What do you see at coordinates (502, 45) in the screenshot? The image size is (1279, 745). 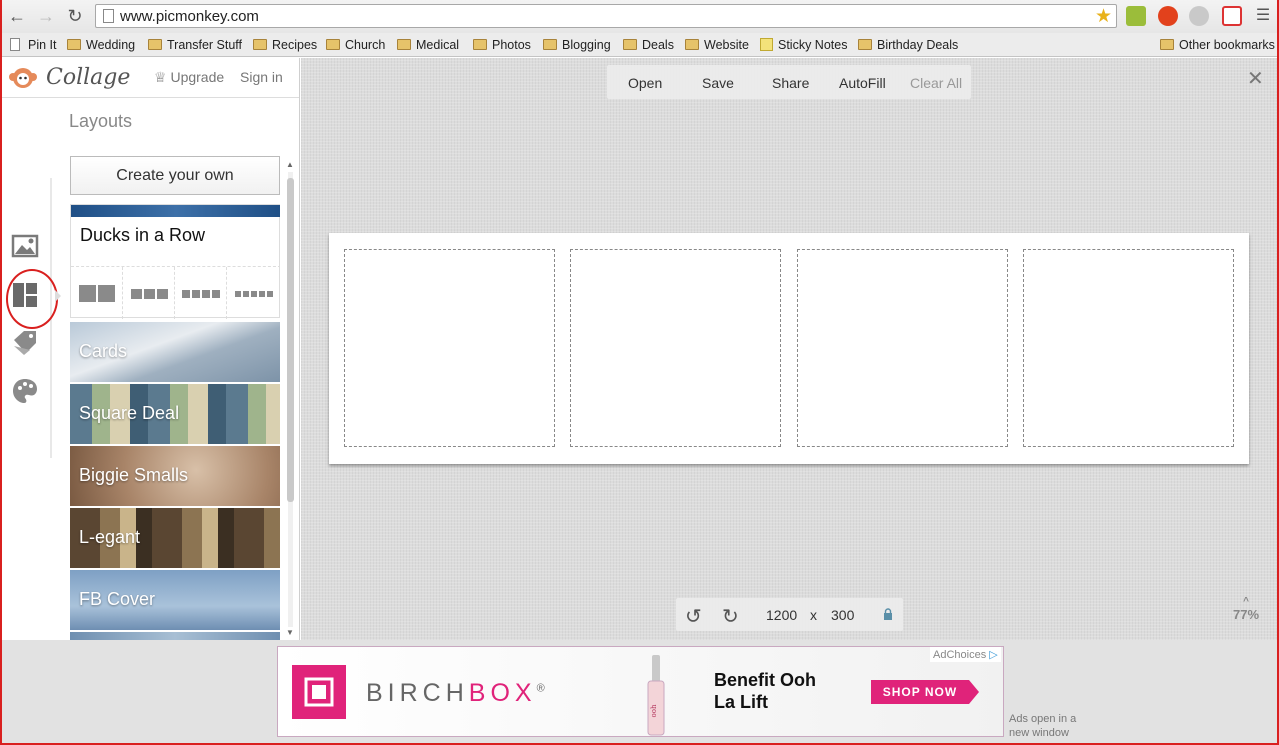 I see `bookmark-photos: Photos` at bounding box center [502, 45].